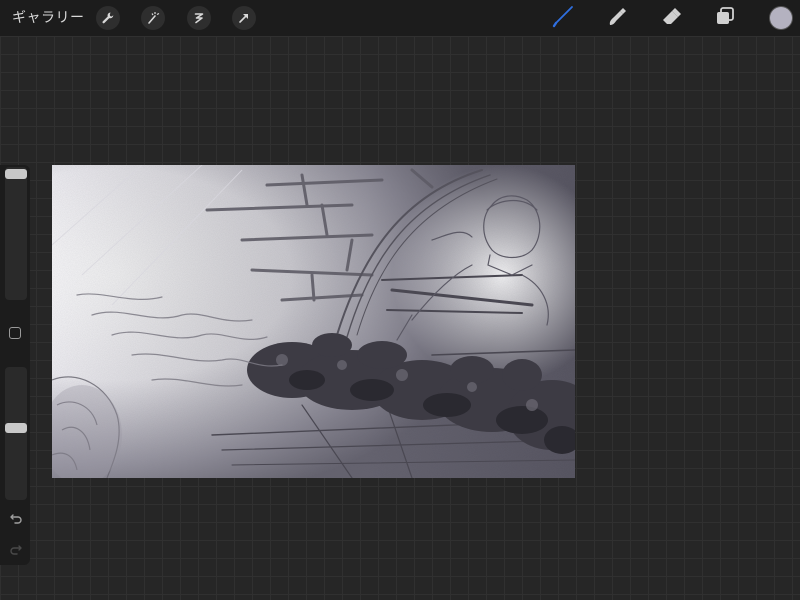 The image size is (800, 600). I want to click on brush-size-slider, so click(16, 233).